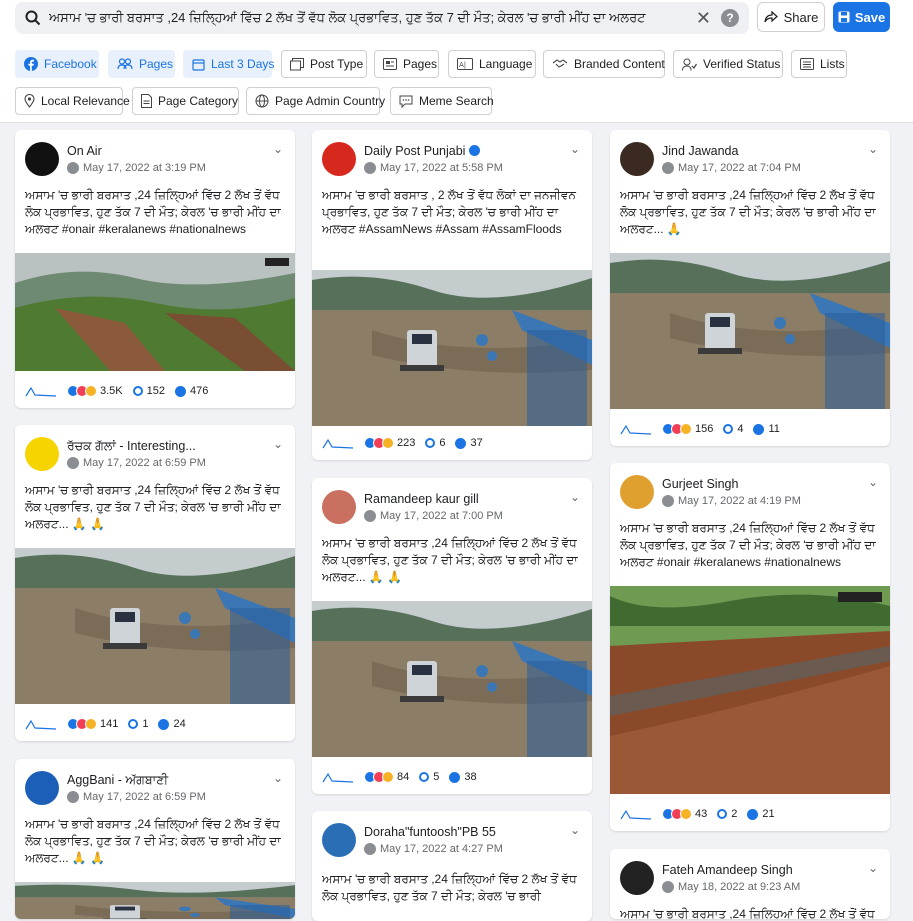 This screenshot has width=913, height=921. Describe the element at coordinates (144, 463) in the screenshot. I see `post-date-text: May 17, 2022 at 6:59 PM` at that location.